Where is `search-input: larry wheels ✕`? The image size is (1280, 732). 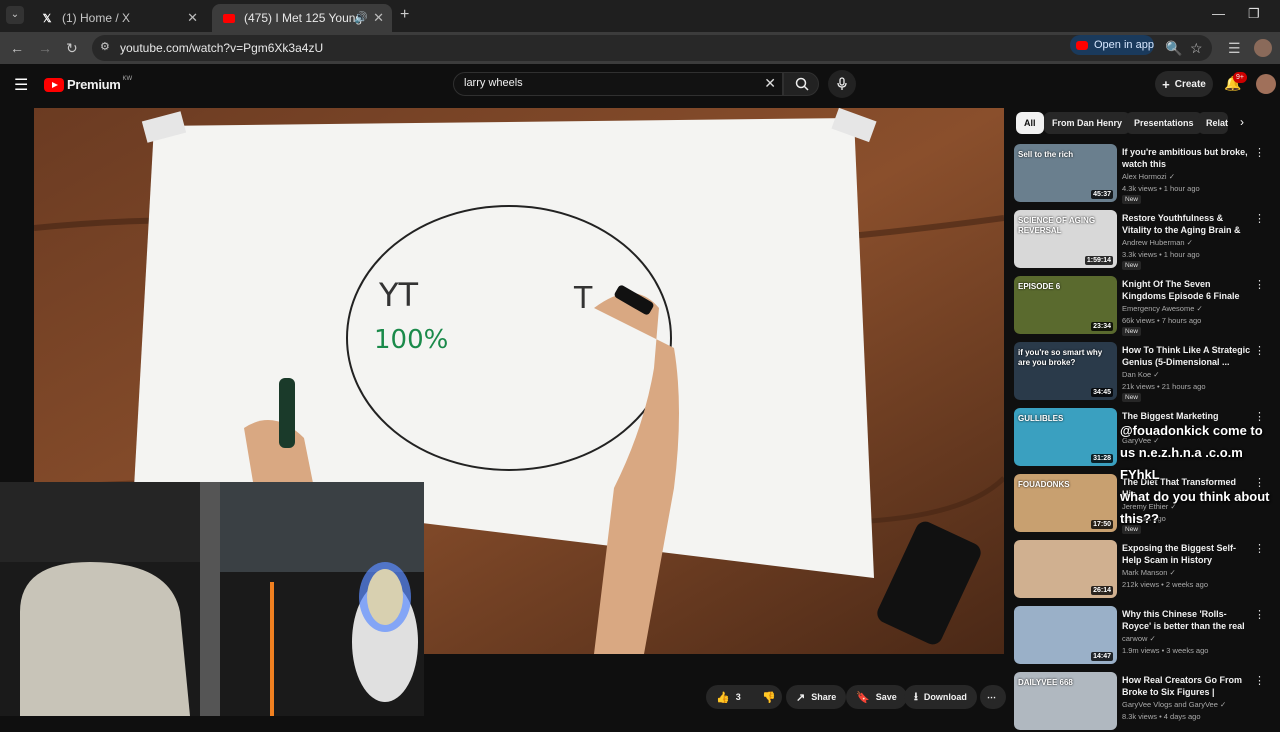 search-input: larry wheels ✕ is located at coordinates (618, 84).